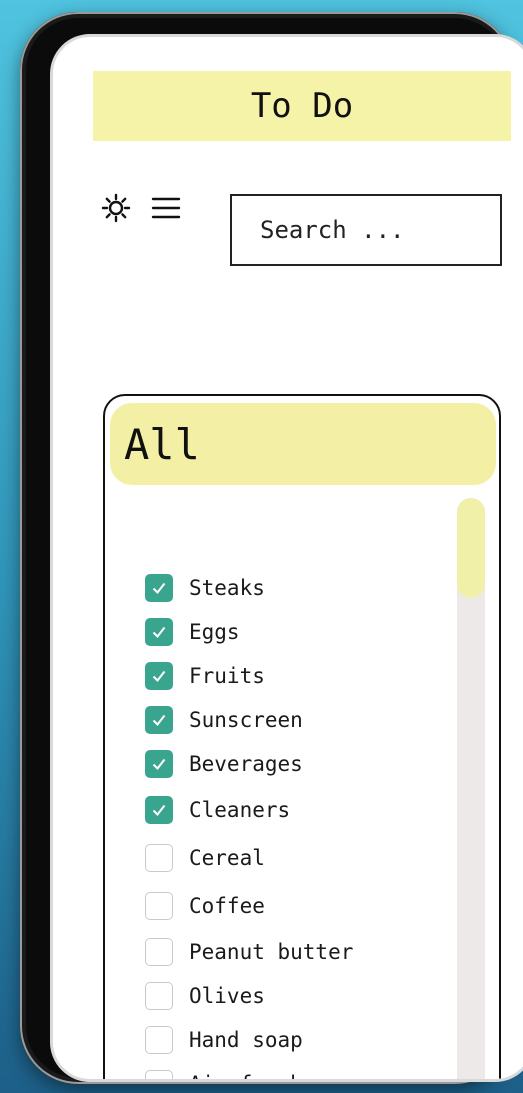 The height and width of the screenshot is (1093, 523). What do you see at coordinates (271, 1075) in the screenshot?
I see `item-label: Air freshener` at bounding box center [271, 1075].